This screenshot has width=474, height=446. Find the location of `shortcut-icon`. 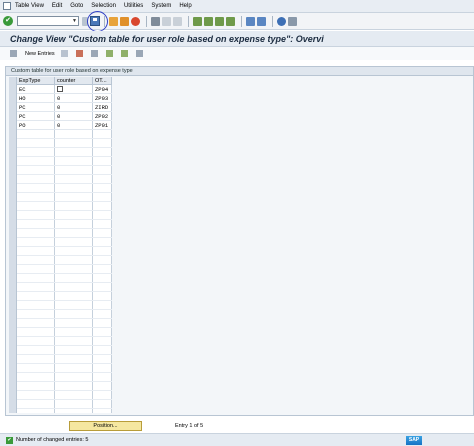

shortcut-icon is located at coordinates (261, 21).